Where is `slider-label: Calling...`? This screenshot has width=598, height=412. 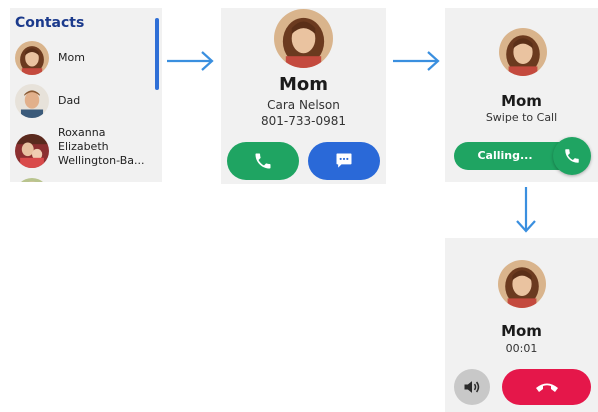
slider-label: Calling... is located at coordinates (505, 155).